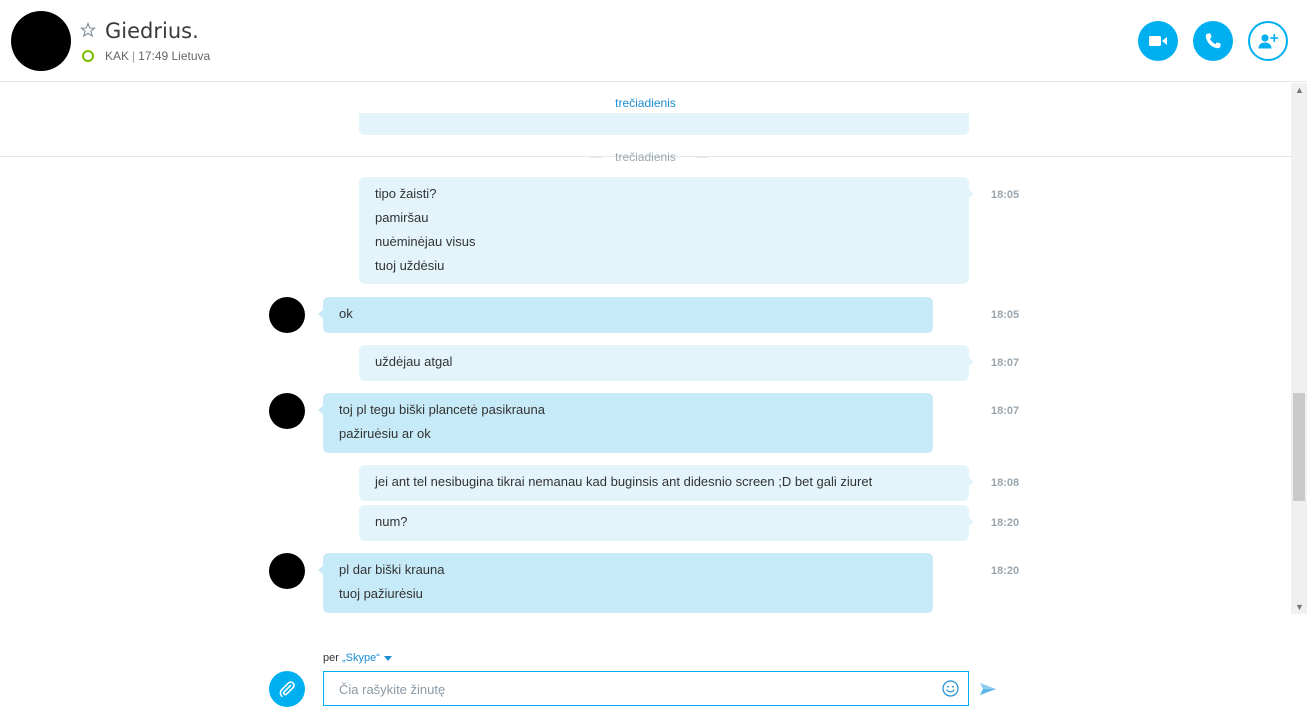 This screenshot has width=1307, height=725. I want to click on message-input, so click(629, 689).